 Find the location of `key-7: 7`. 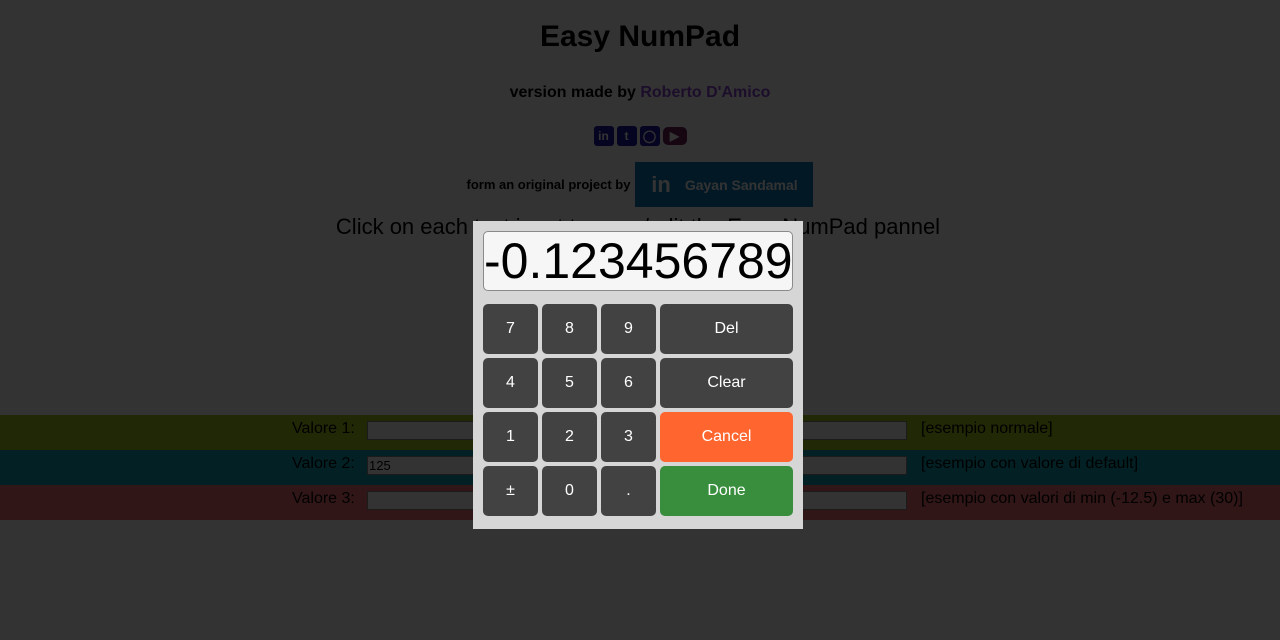

key-7: 7 is located at coordinates (510, 329).